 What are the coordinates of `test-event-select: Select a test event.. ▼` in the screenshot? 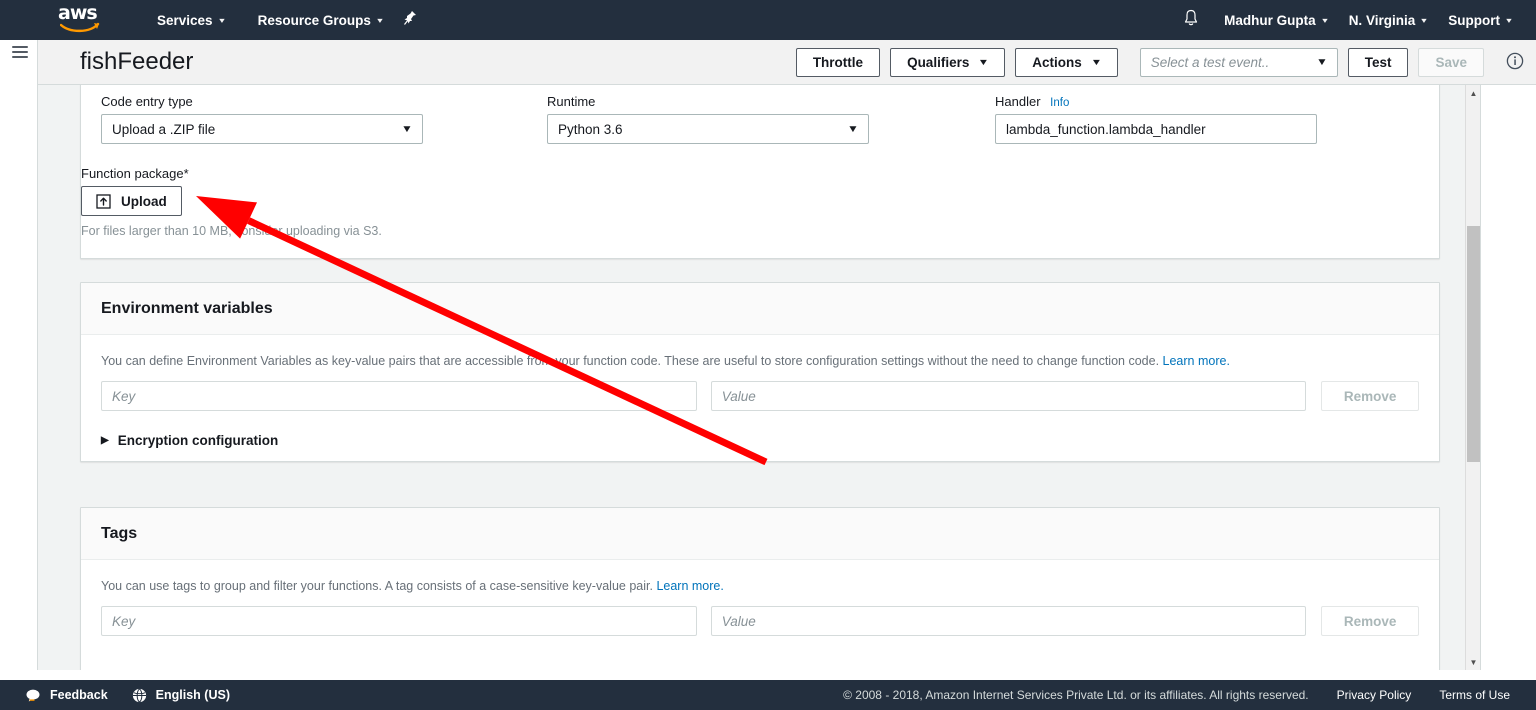 It's located at (1238, 62).